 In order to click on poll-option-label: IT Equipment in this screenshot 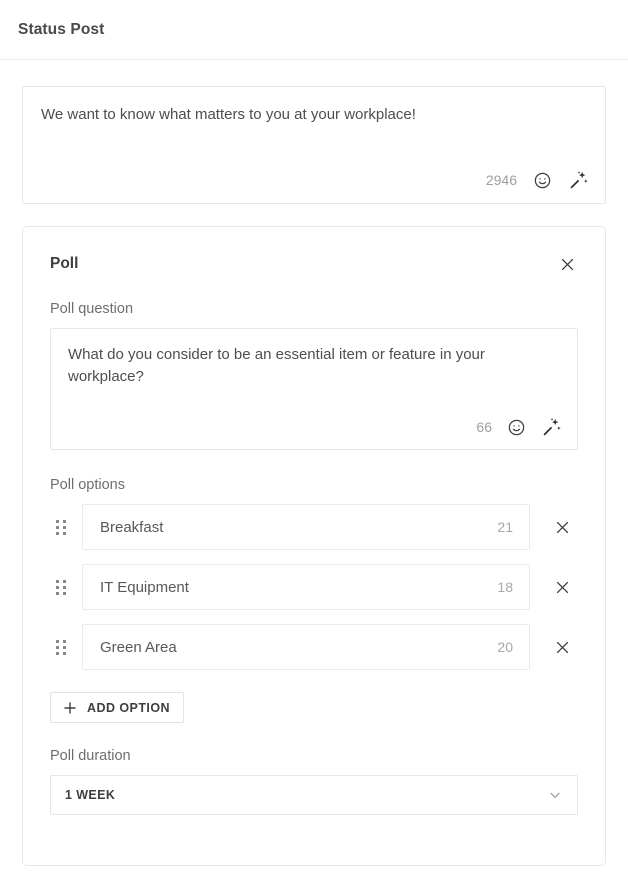, I will do `click(298, 587)`.